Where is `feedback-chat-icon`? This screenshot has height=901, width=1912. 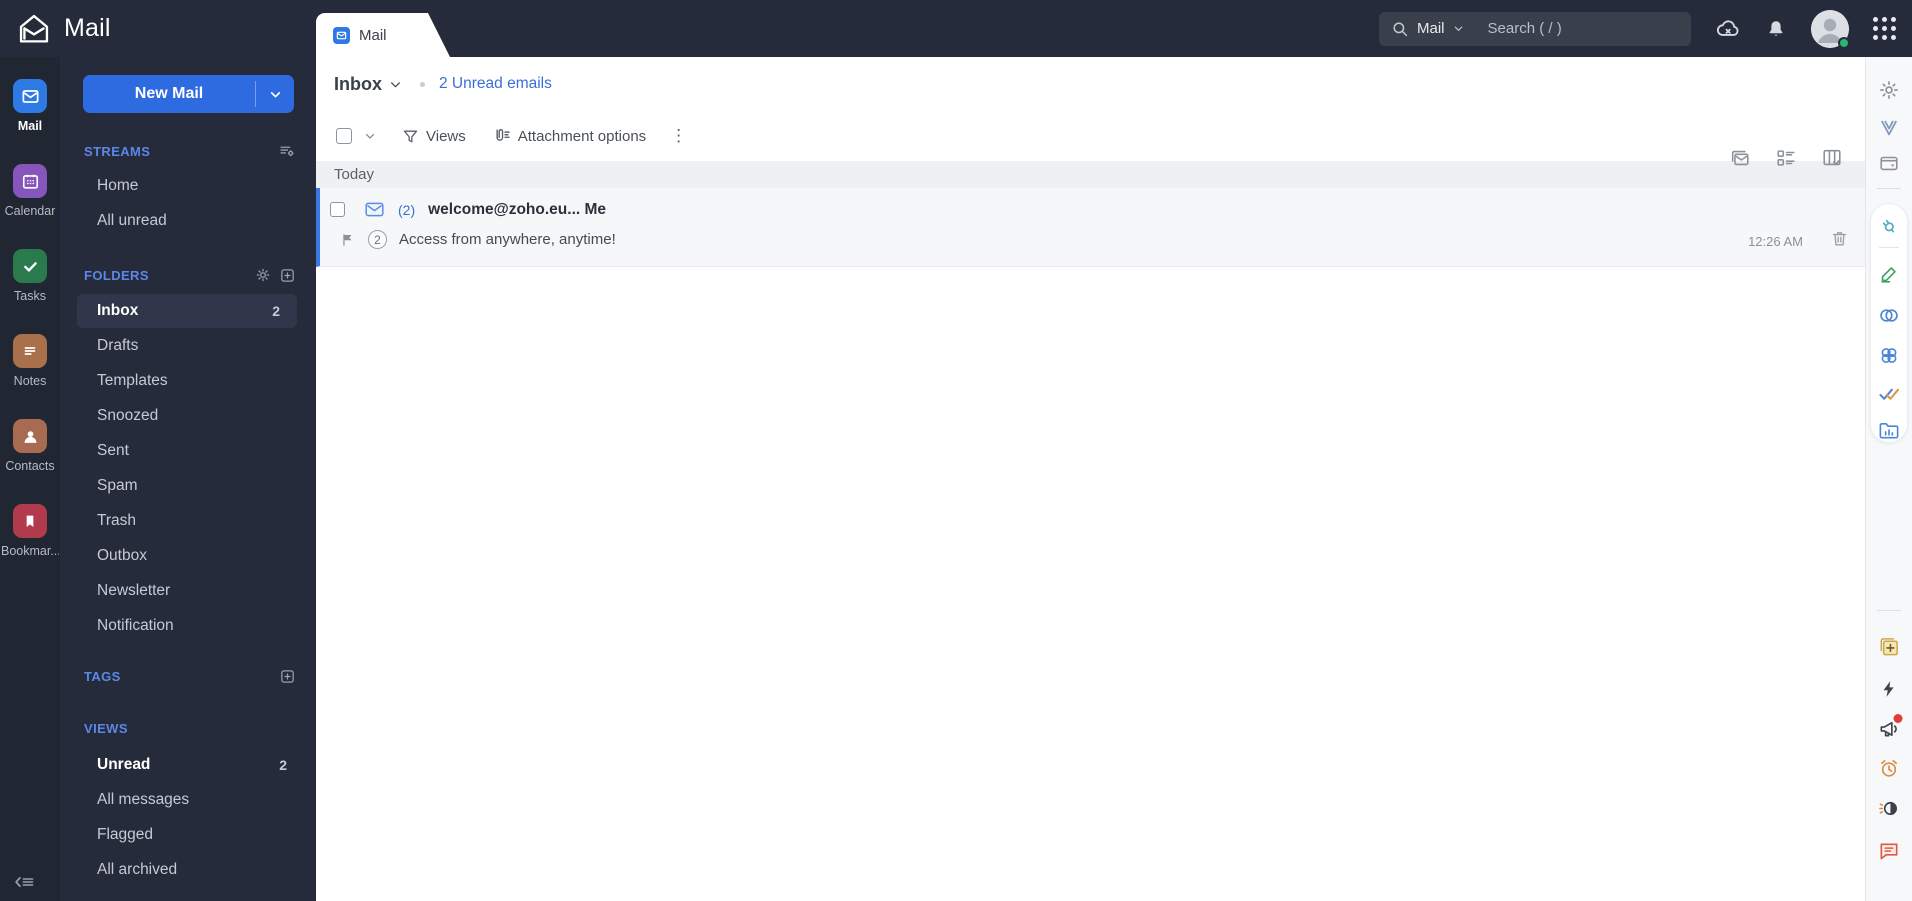
feedback-chat-icon is located at coordinates (1889, 850).